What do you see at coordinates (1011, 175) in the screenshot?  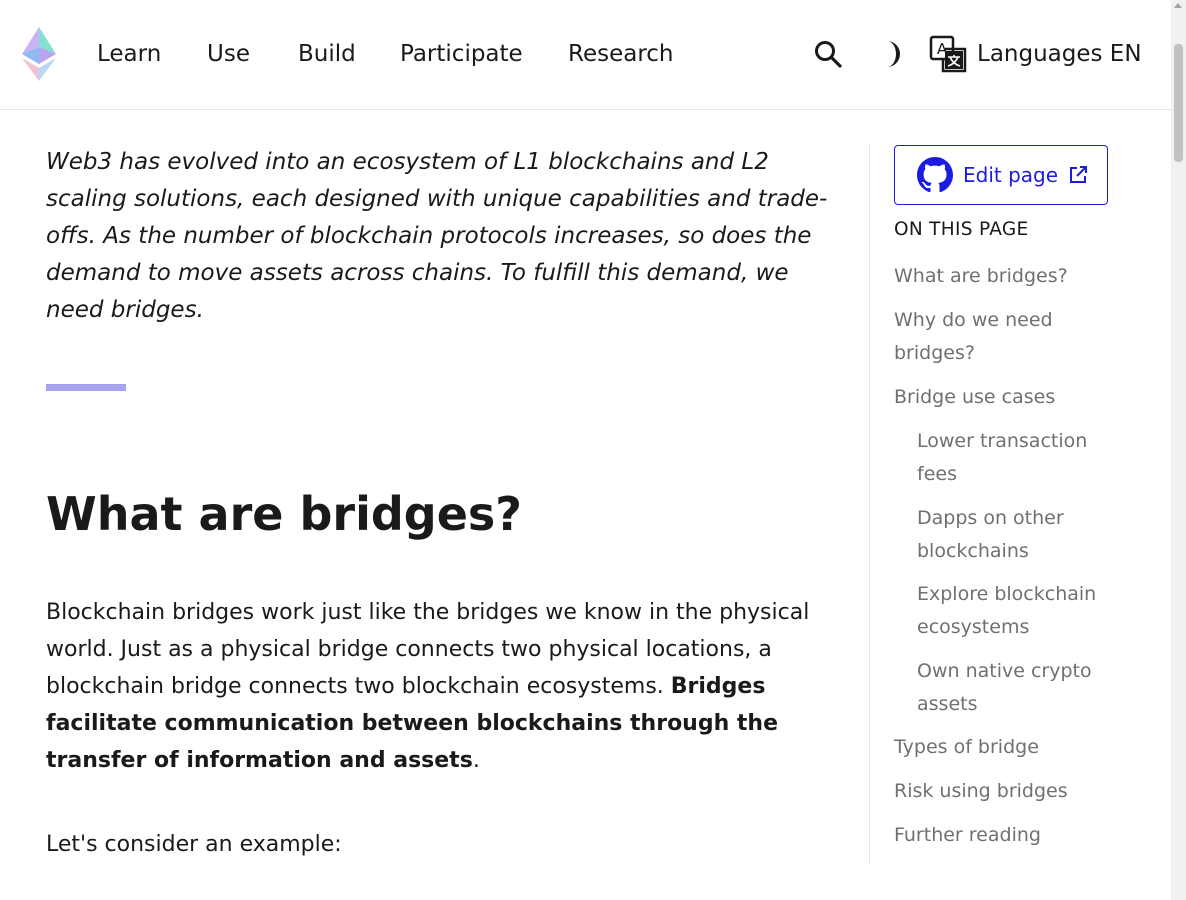 I see `edit-page-label: Edit page` at bounding box center [1011, 175].